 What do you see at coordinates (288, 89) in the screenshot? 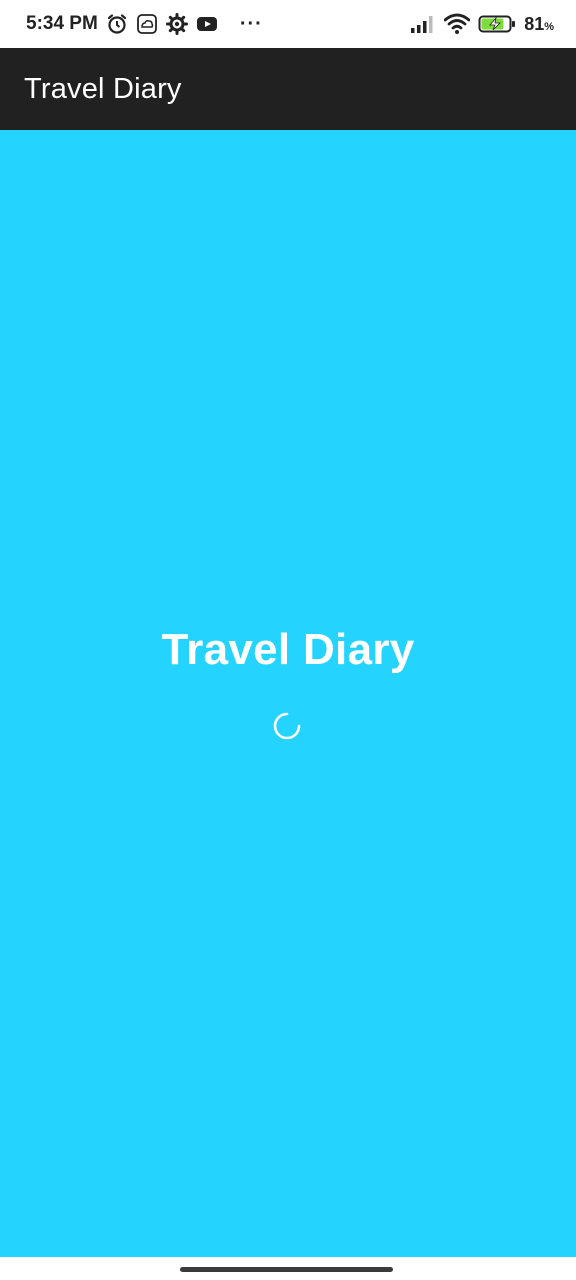
I see `app-bar: Travel Diary` at bounding box center [288, 89].